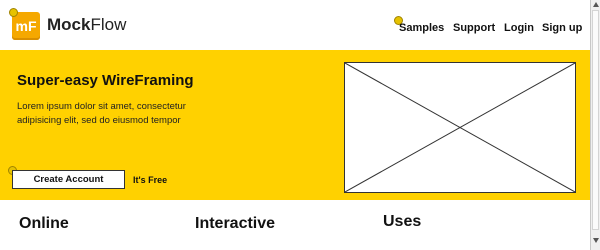 The width and height of the screenshot is (600, 250). Describe the element at coordinates (108, 24) in the screenshot. I see `logo-brand-light: Flow` at that location.